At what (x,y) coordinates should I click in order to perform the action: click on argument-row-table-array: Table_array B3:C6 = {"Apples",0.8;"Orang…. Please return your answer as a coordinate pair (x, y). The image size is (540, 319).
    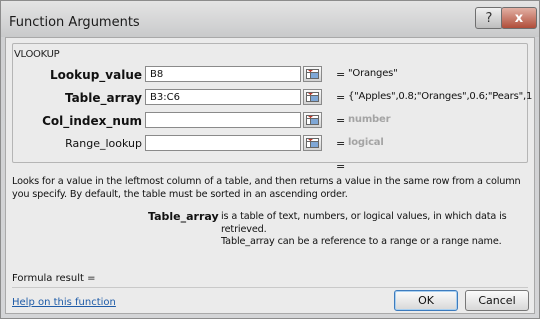
    Looking at the image, I should click on (270, 98).